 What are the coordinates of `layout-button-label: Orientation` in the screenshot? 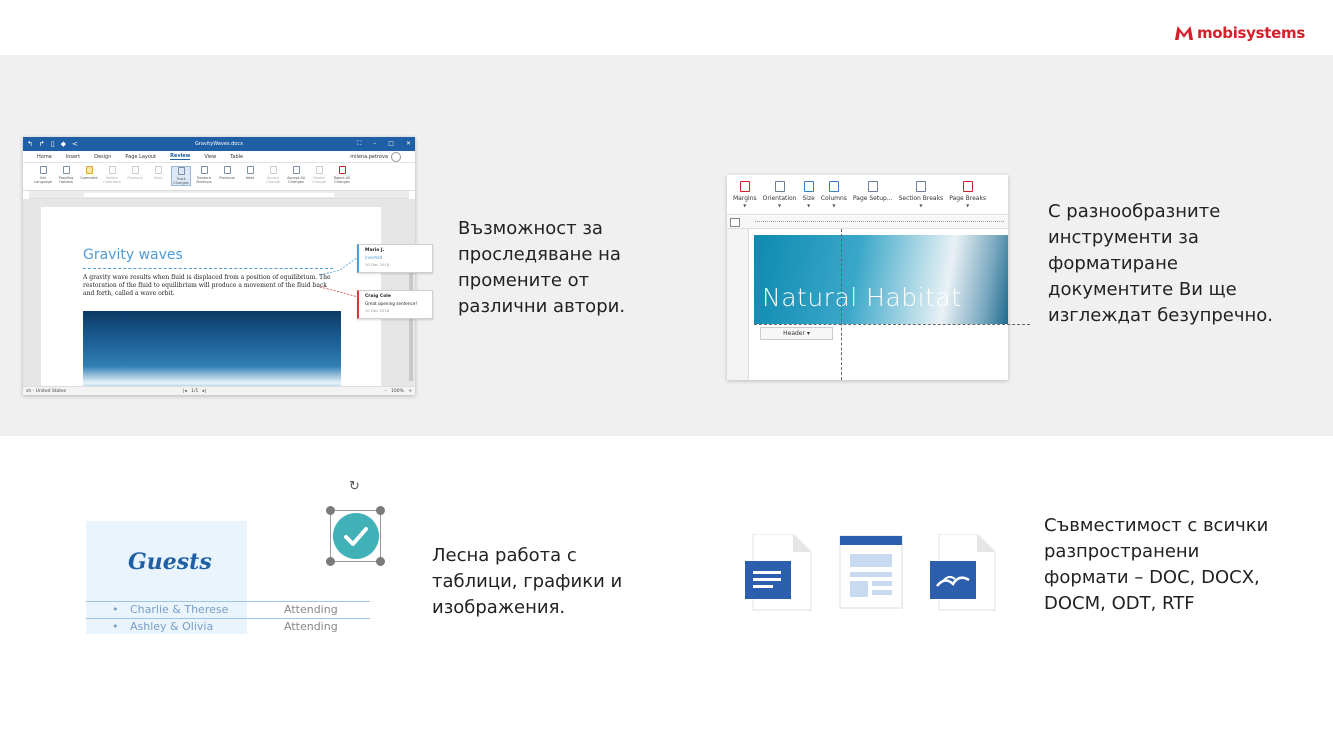 It's located at (779, 198).